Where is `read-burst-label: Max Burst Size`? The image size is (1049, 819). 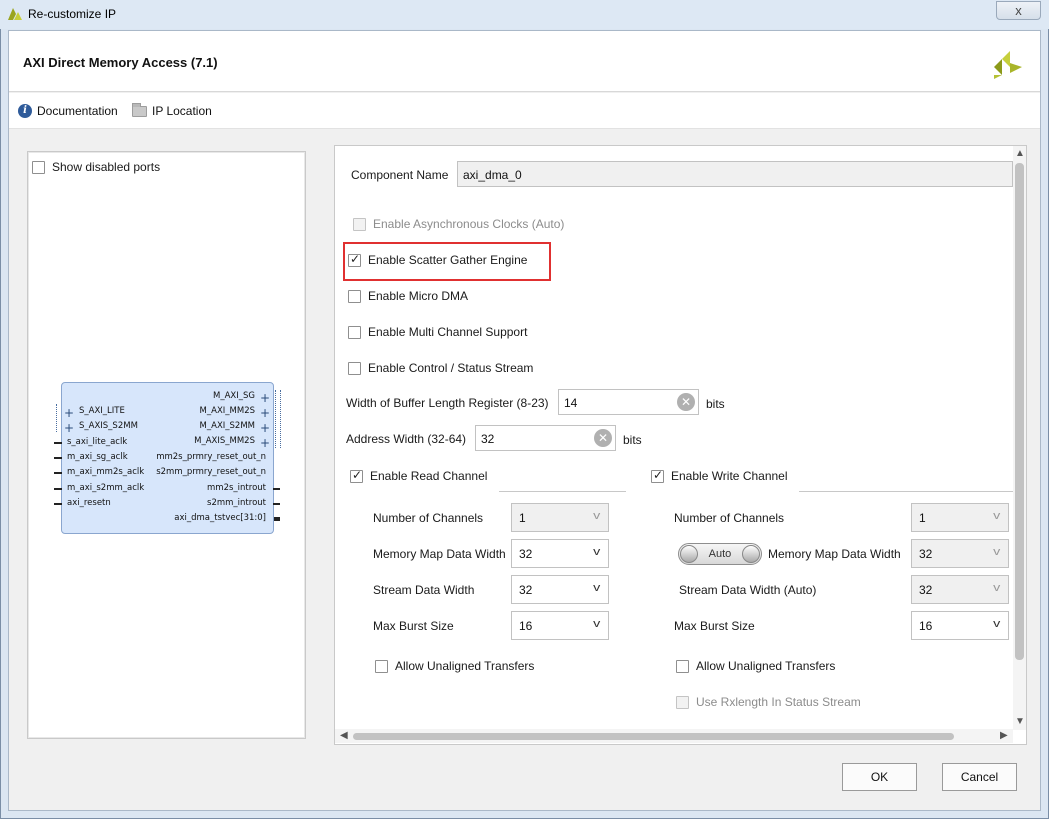
read-burst-label: Max Burst Size is located at coordinates (413, 626).